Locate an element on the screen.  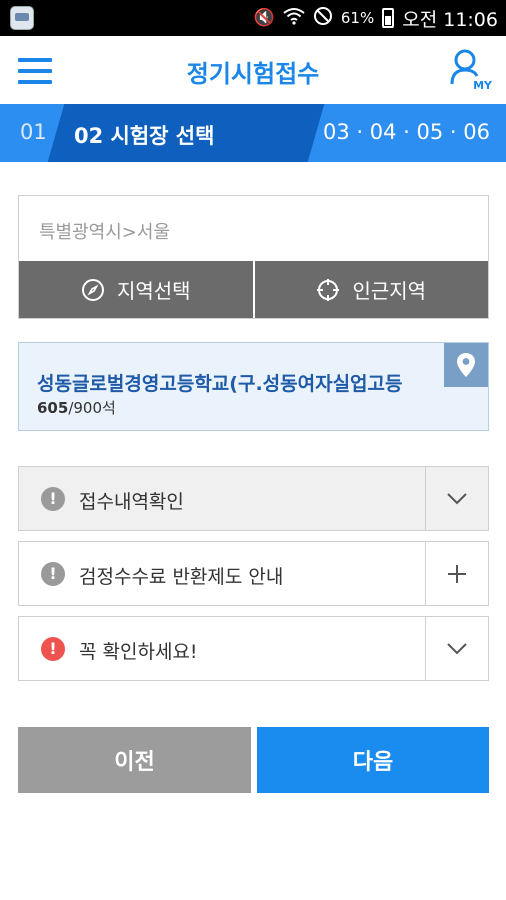
select-region-button: 지역선택 is located at coordinates (136, 289).